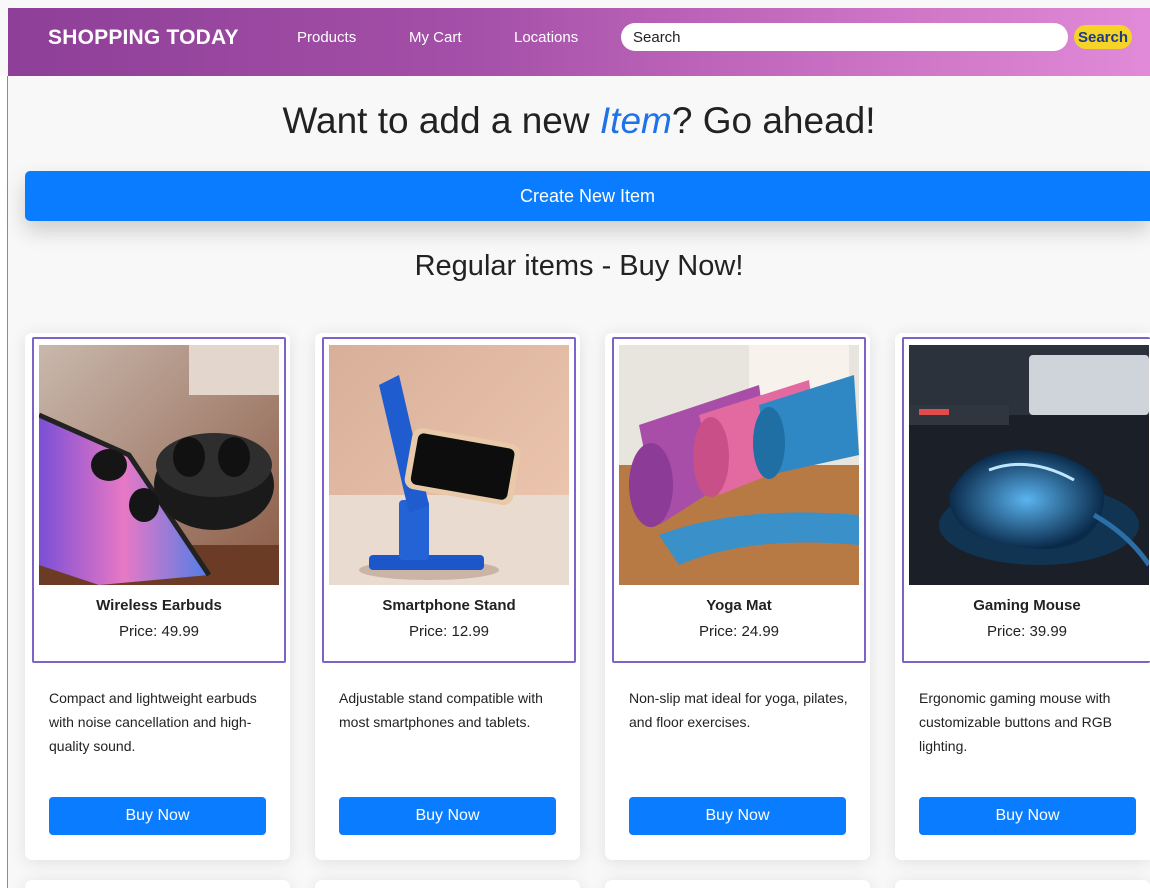  I want to click on product-image-yoga-mat, so click(739, 465).